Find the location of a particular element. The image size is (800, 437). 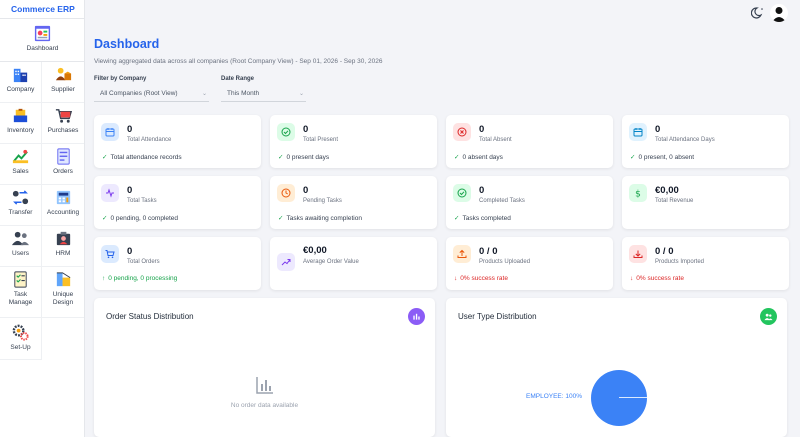

sidebar-item-sales: Sales is located at coordinates (21, 164).